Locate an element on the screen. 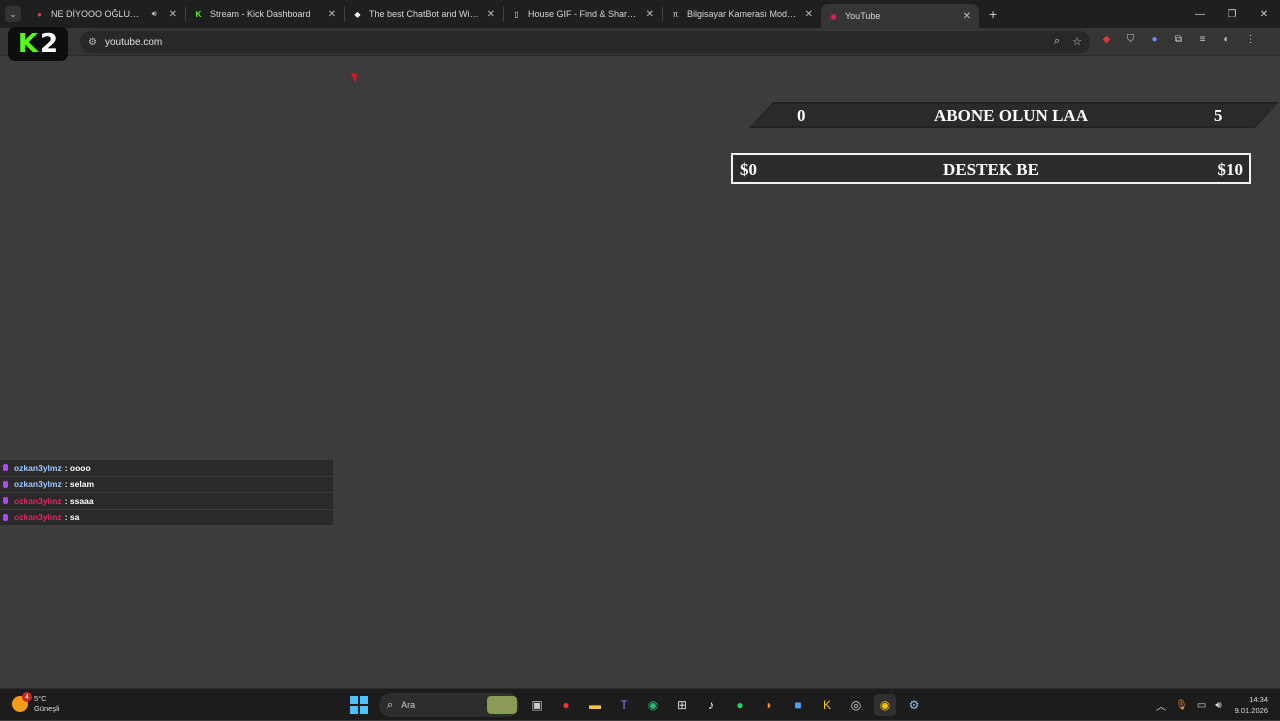  goal-end-value: 5 is located at coordinates (1218, 115).